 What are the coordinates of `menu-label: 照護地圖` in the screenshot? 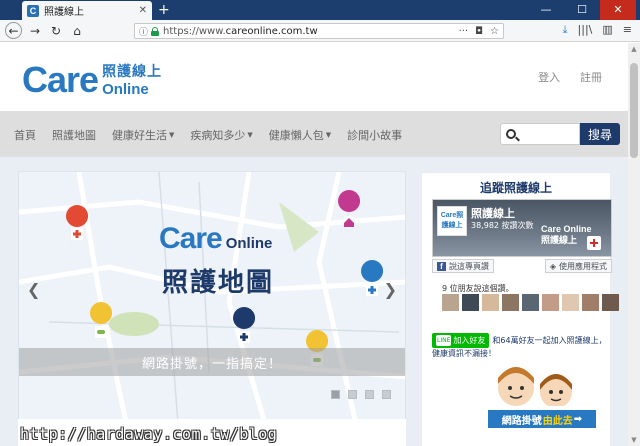 It's located at (74, 135).